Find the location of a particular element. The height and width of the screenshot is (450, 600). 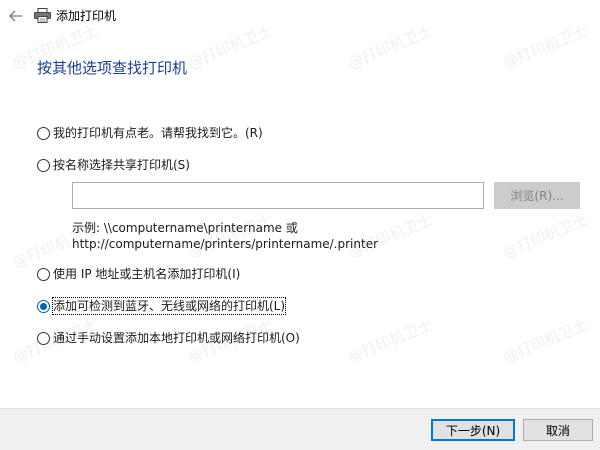

printer-icon is located at coordinates (42, 15).